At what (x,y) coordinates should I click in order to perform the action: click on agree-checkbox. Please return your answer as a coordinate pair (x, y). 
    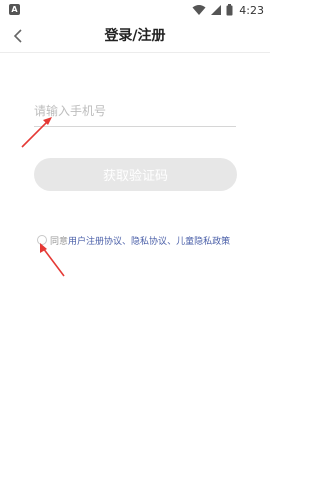
    Looking at the image, I should click on (42, 240).